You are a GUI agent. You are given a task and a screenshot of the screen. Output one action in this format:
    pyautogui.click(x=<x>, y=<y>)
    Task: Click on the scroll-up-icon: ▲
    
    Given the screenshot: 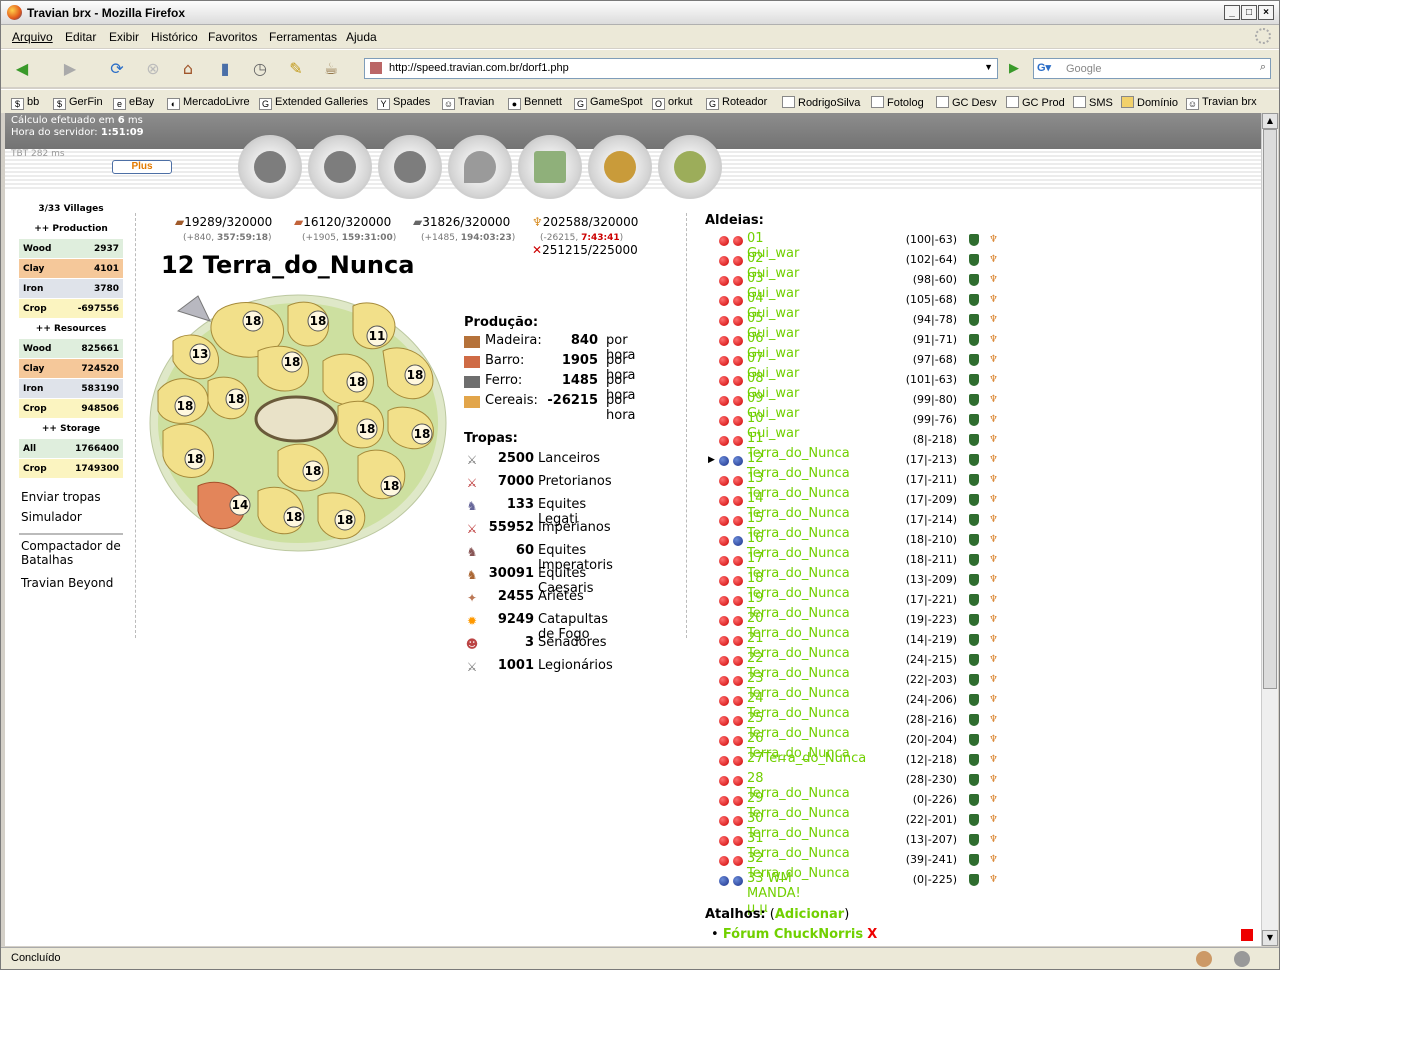 What is the action you would take?
    pyautogui.click(x=1270, y=121)
    